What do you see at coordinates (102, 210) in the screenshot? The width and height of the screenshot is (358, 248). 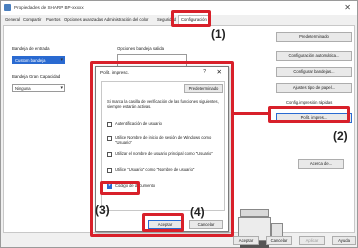 I see `callout-3: (3)` at bounding box center [102, 210].